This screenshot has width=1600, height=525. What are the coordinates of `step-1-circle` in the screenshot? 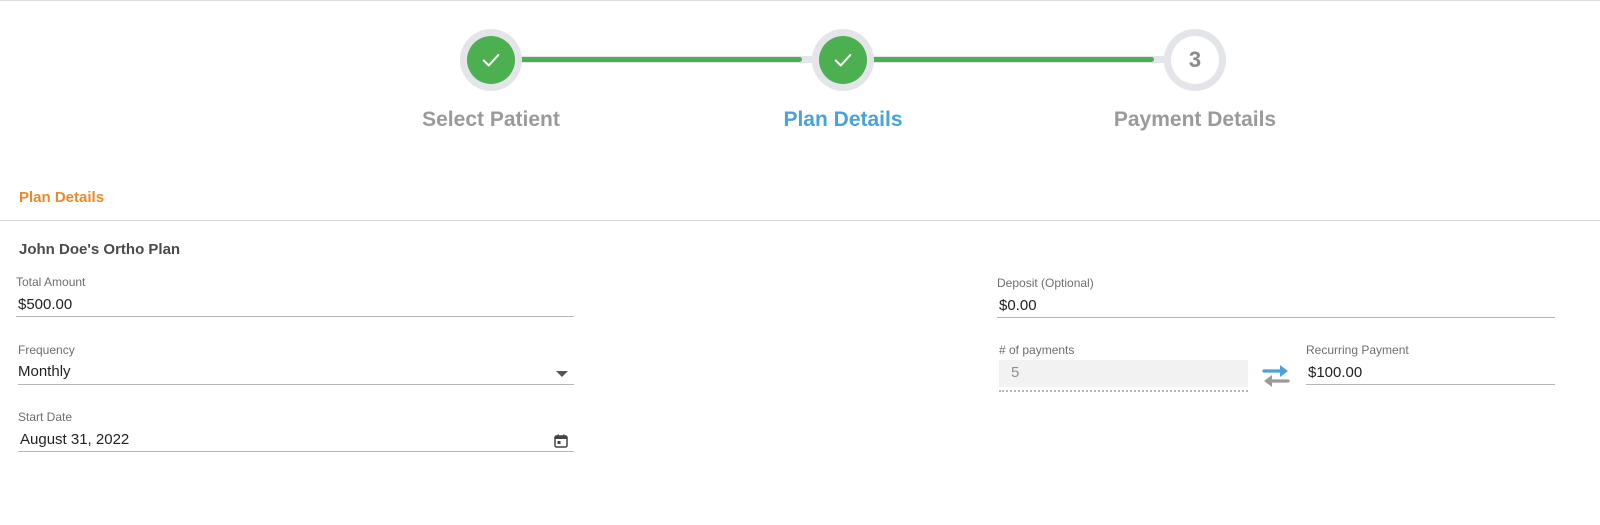 It's located at (491, 60).